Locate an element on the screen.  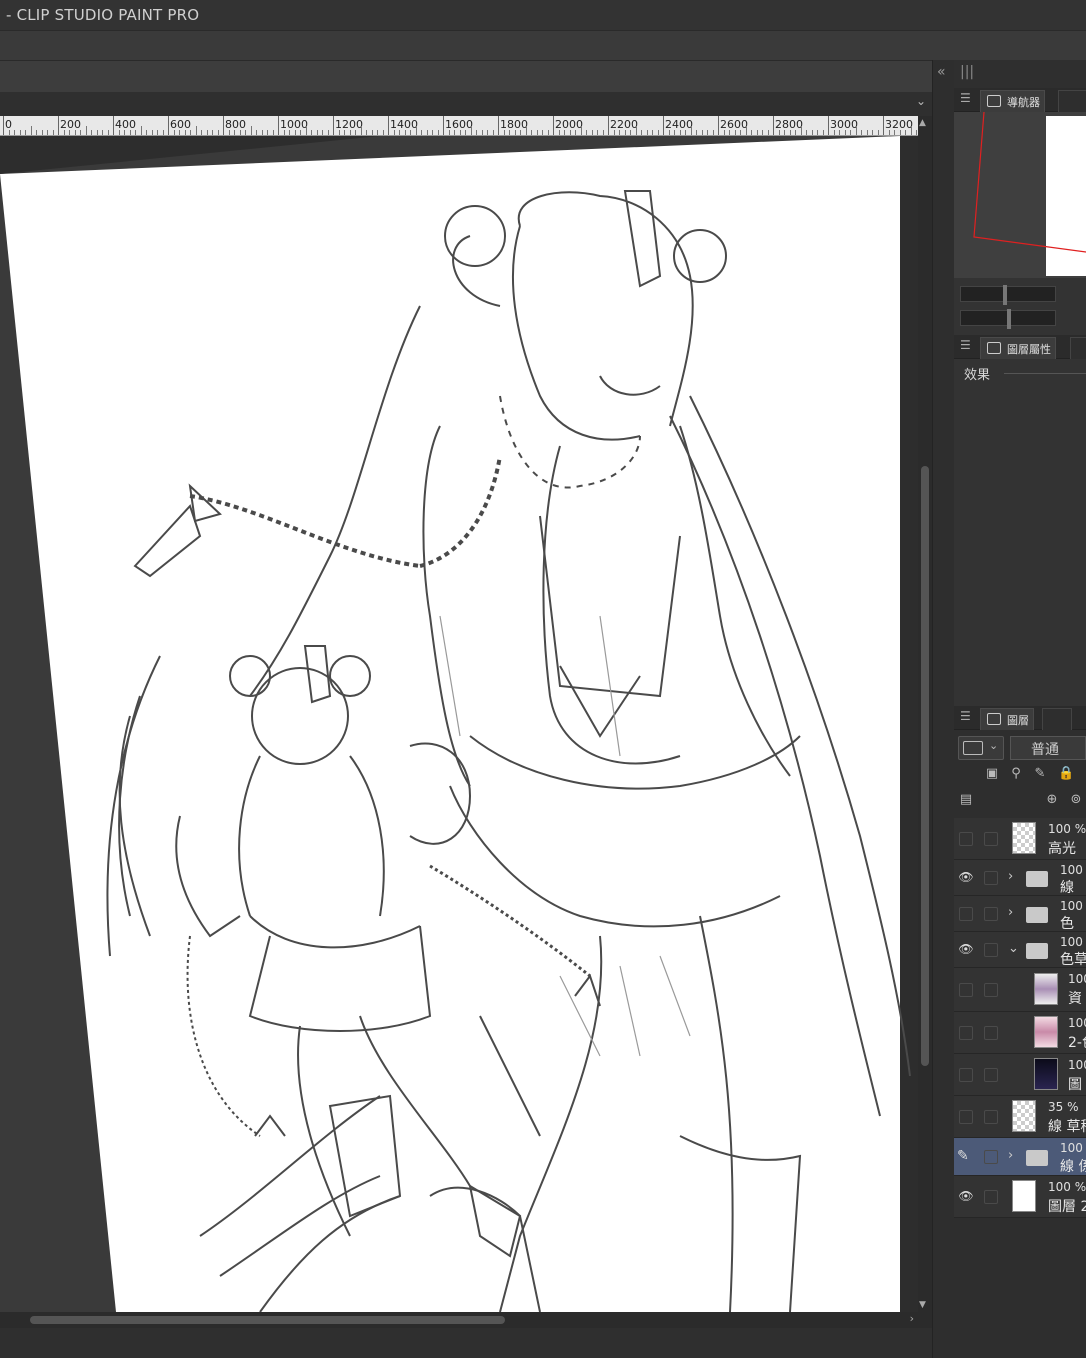
layer-row: 100 % 高光 is located at coordinates (1020, 839).